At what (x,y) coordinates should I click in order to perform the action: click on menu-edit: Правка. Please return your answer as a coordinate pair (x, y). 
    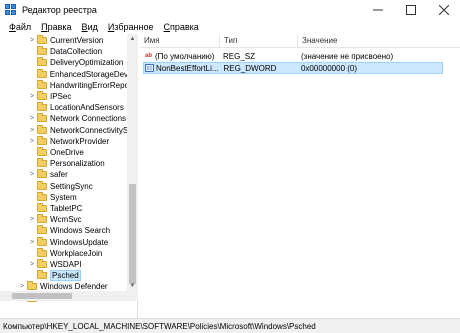
    Looking at the image, I should click on (56, 27).